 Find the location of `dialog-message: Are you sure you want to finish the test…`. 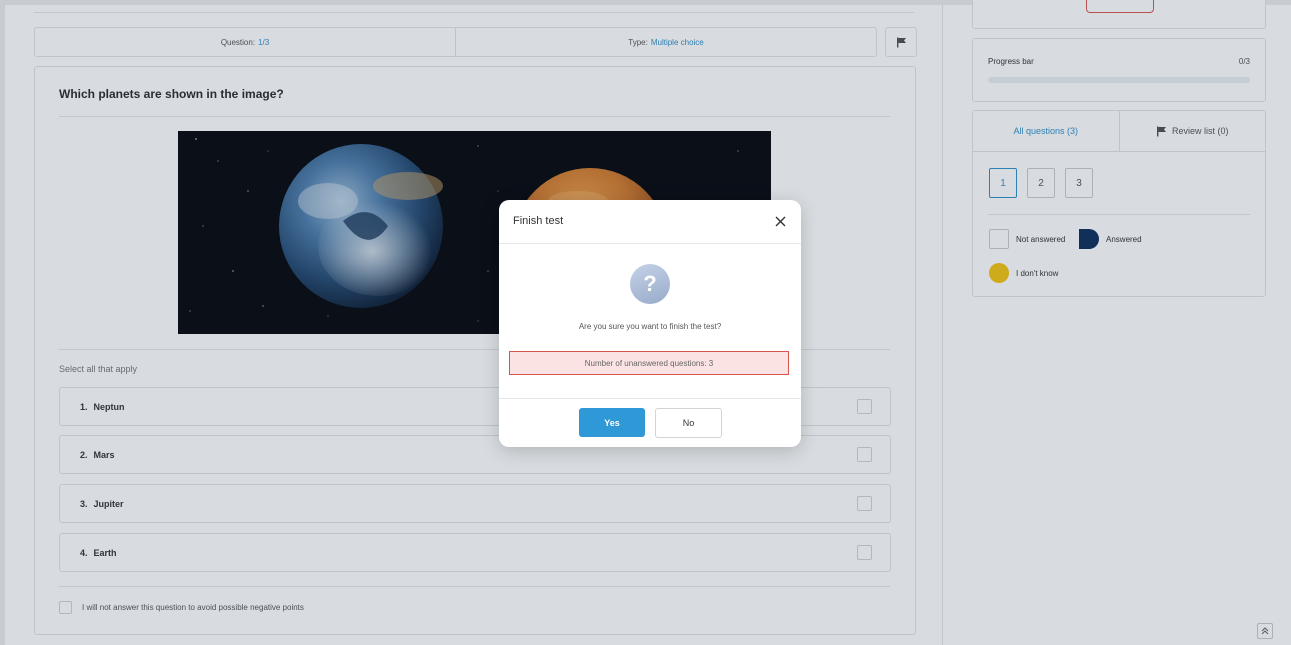

dialog-message: Are you sure you want to finish the test… is located at coordinates (650, 326).